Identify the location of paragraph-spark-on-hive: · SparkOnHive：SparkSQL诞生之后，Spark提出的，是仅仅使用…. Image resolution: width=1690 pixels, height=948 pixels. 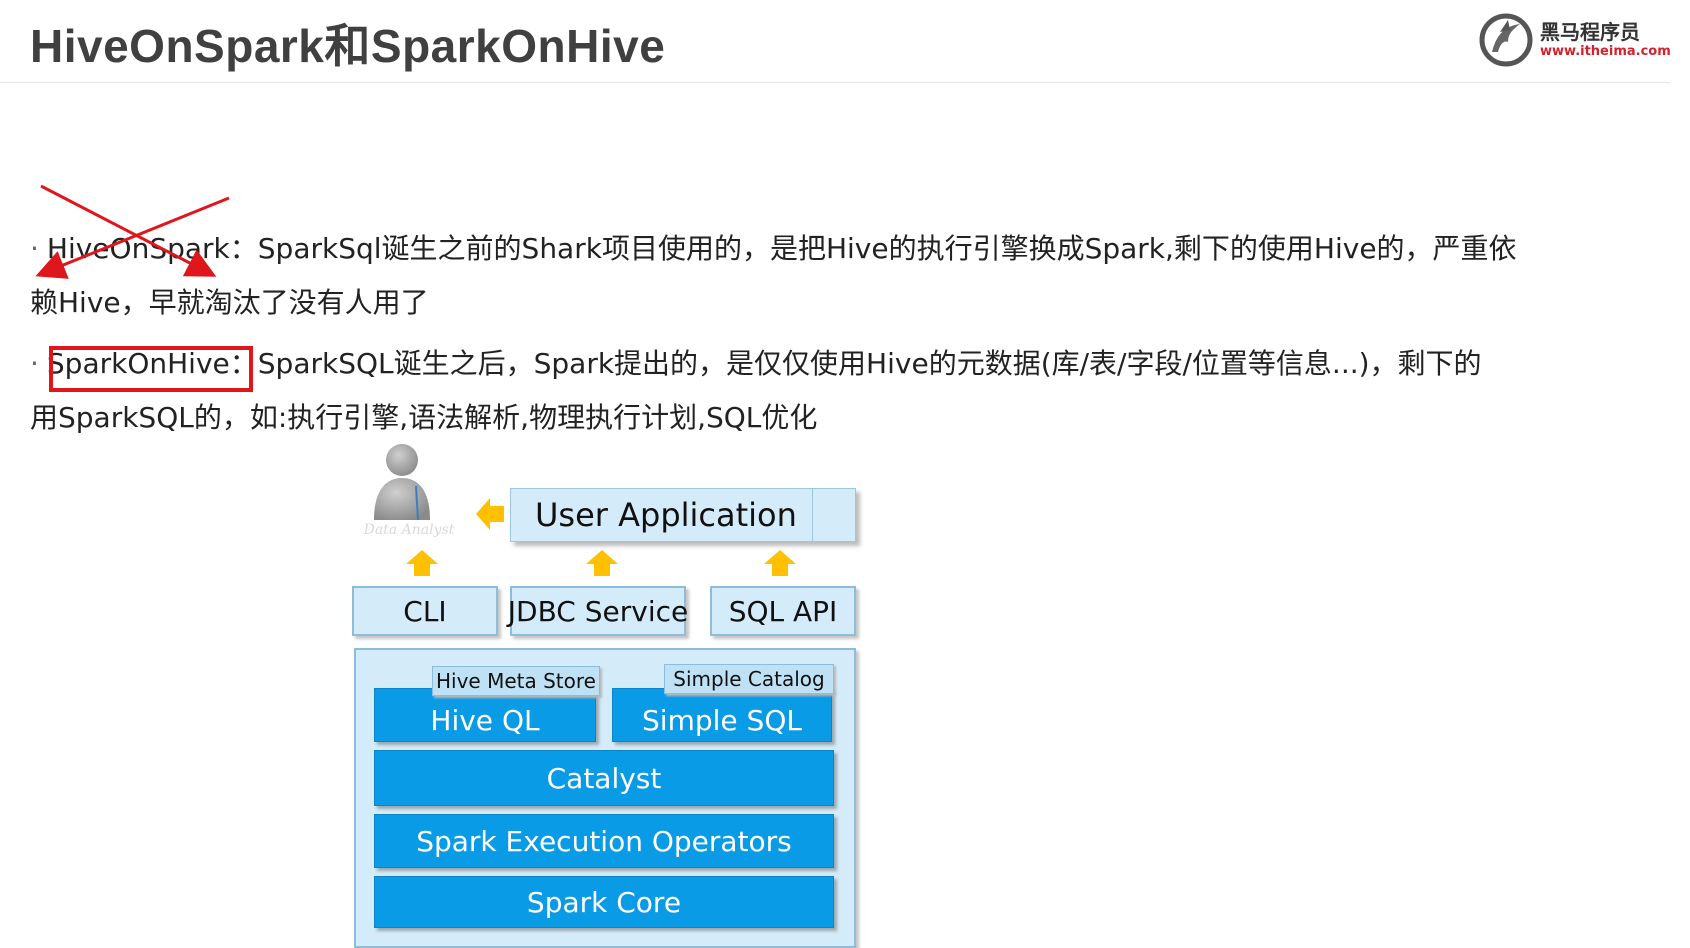
(810, 391).